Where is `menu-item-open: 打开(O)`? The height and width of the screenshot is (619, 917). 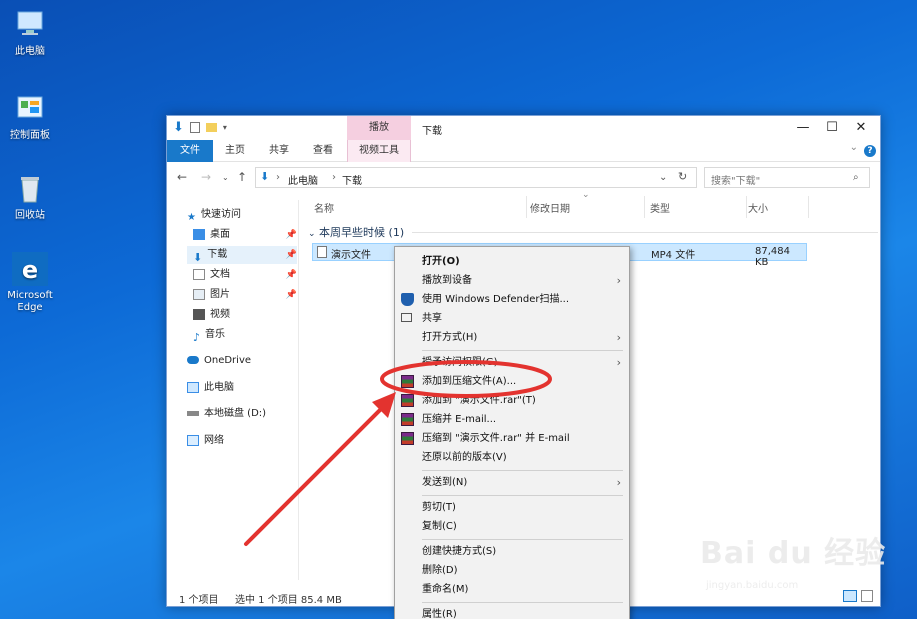
menu-item-open: 打开(O) is located at coordinates (512, 261).